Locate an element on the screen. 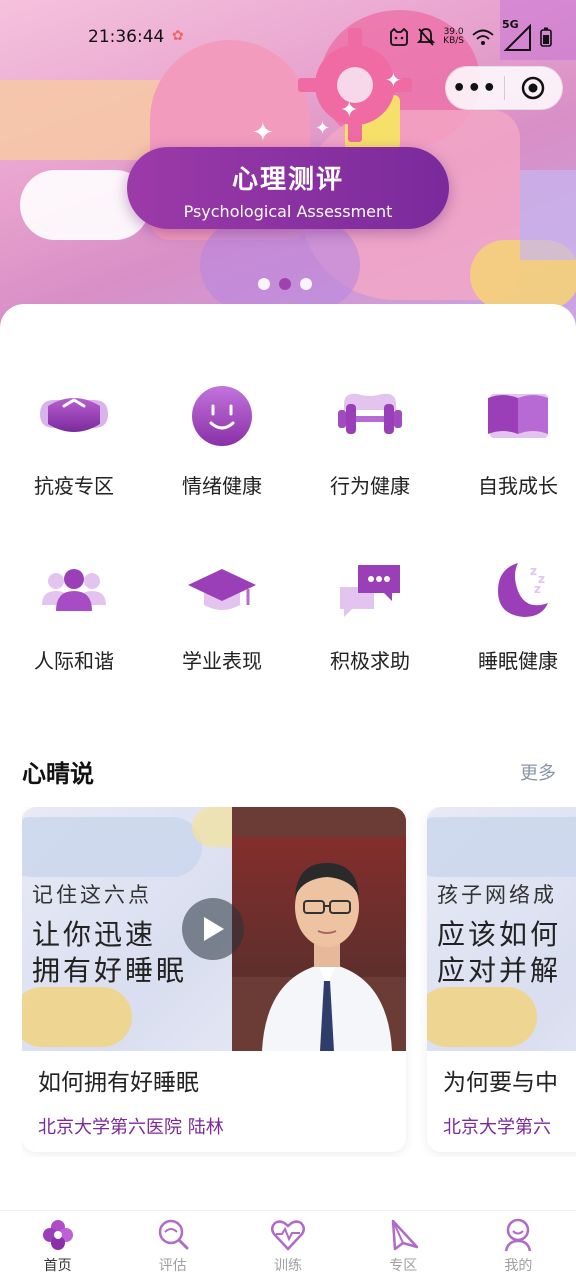 The height and width of the screenshot is (1280, 576). chat-bubbles-icon is located at coordinates (370, 591).